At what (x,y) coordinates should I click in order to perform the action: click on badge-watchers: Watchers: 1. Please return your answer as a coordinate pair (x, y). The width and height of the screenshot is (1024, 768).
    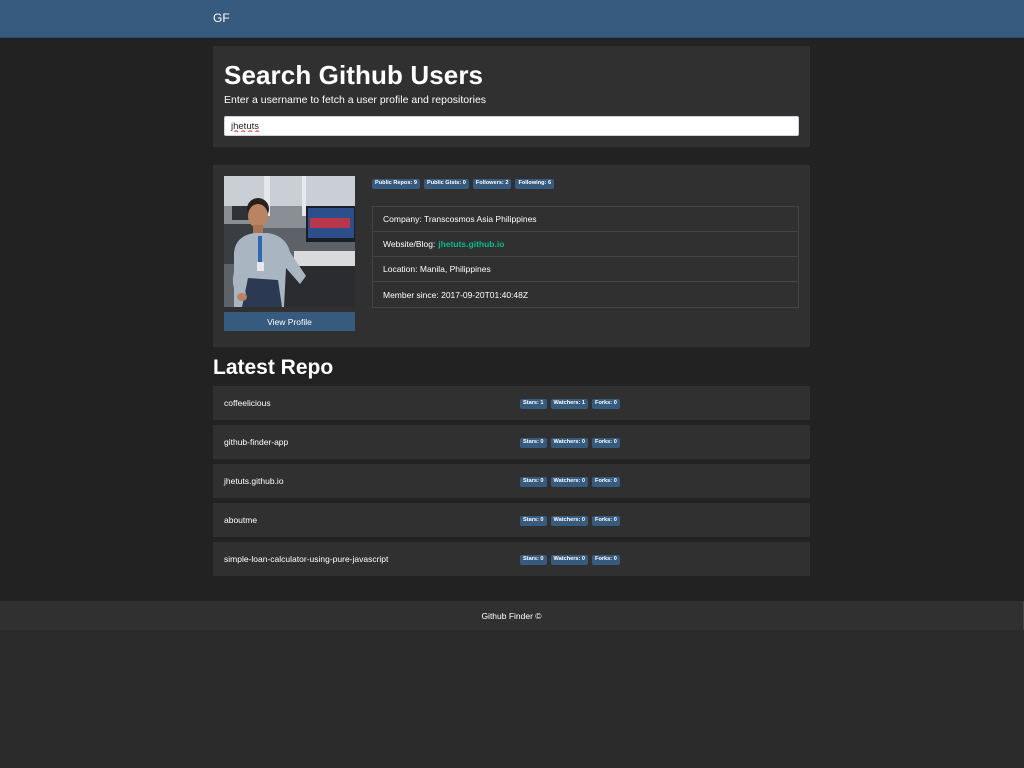
    Looking at the image, I should click on (569, 404).